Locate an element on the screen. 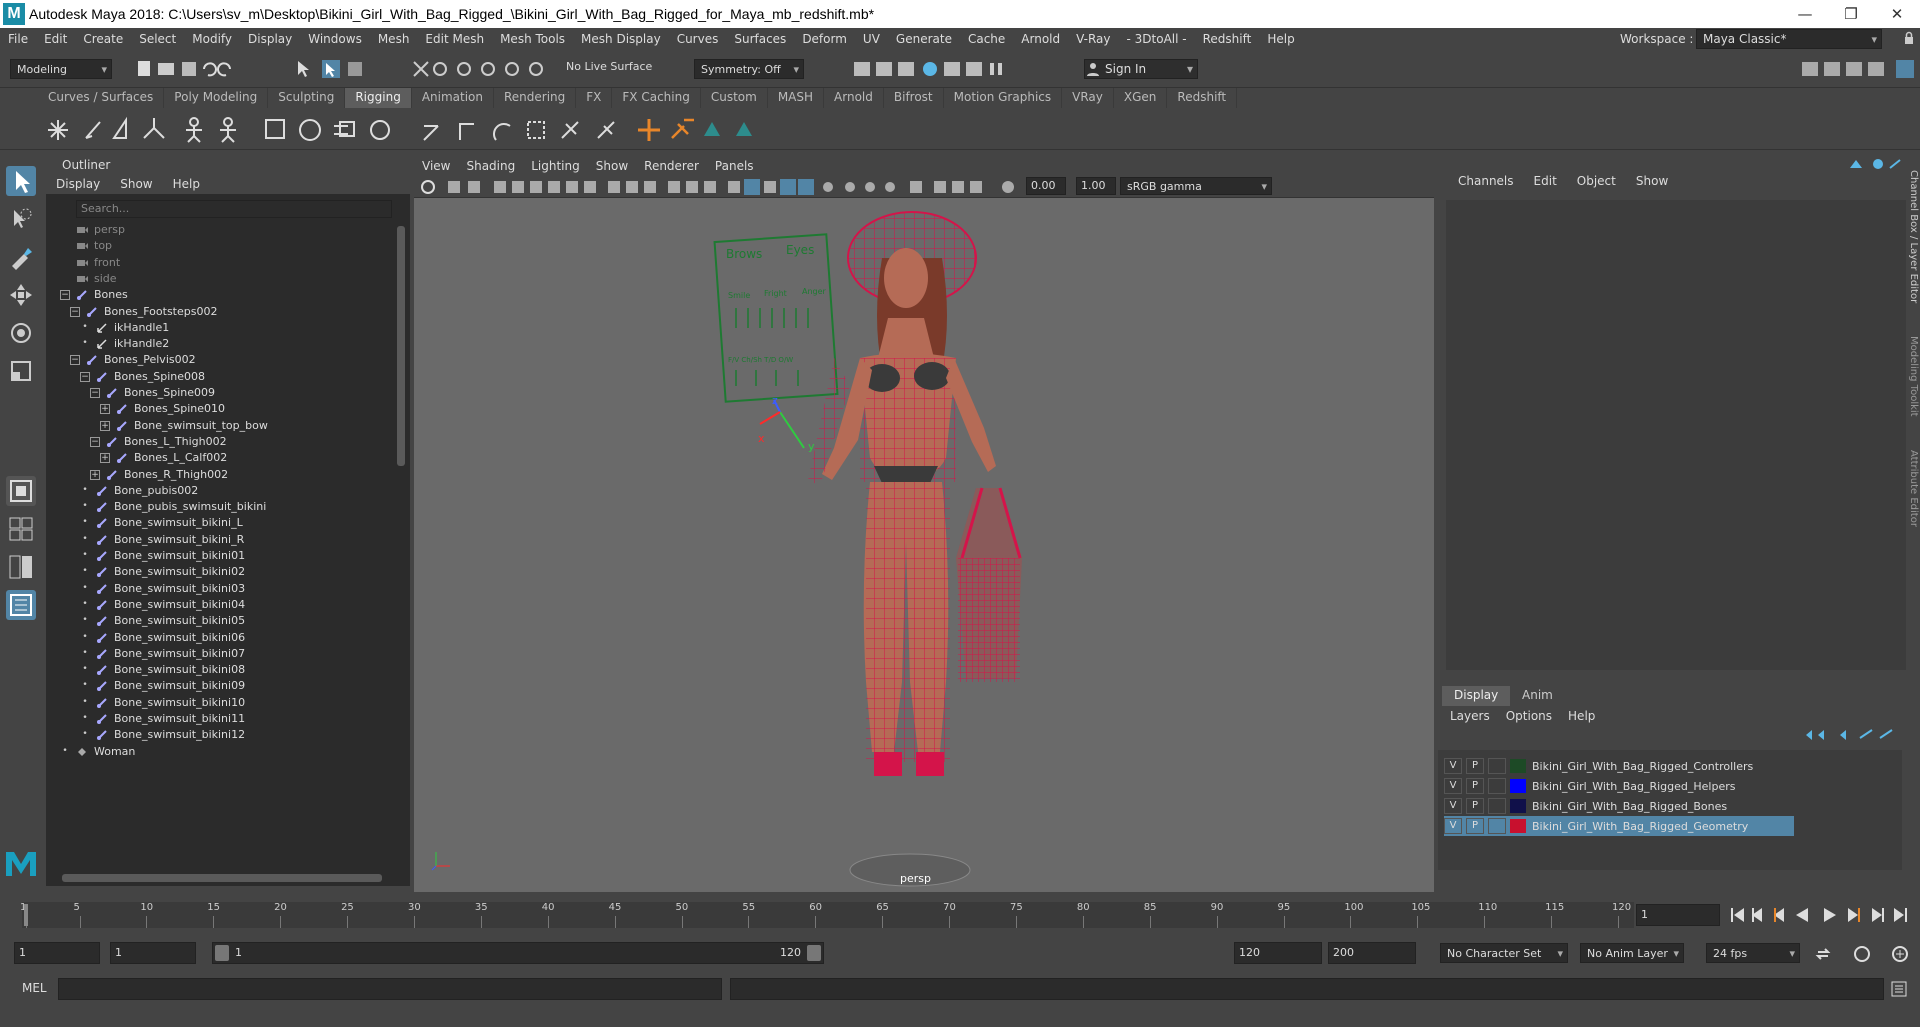 This screenshot has height=1027, width=1920. lasso-tool-icon is located at coordinates (21, 219).